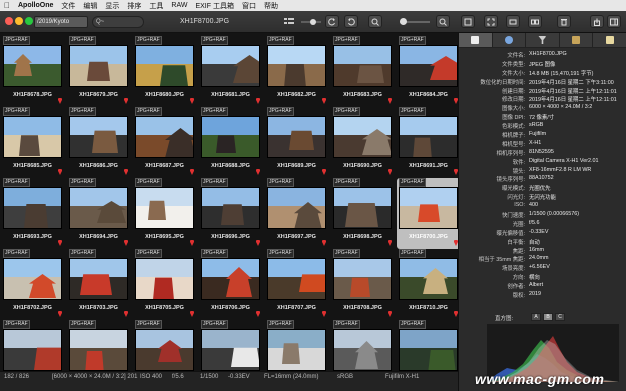 The width and height of the screenshot is (626, 391). What do you see at coordinates (311, 21) in the screenshot?
I see `thumb-size-slider` at bounding box center [311, 21].